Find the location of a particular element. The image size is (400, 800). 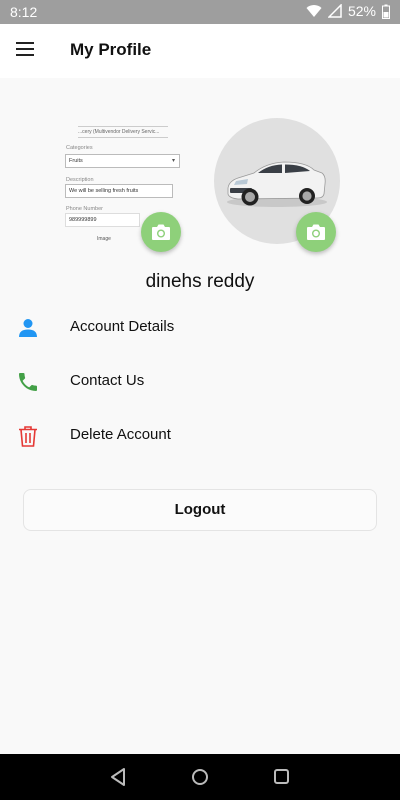

form-preview-description-value: We will be selling fresh fruits is located at coordinates (119, 191).